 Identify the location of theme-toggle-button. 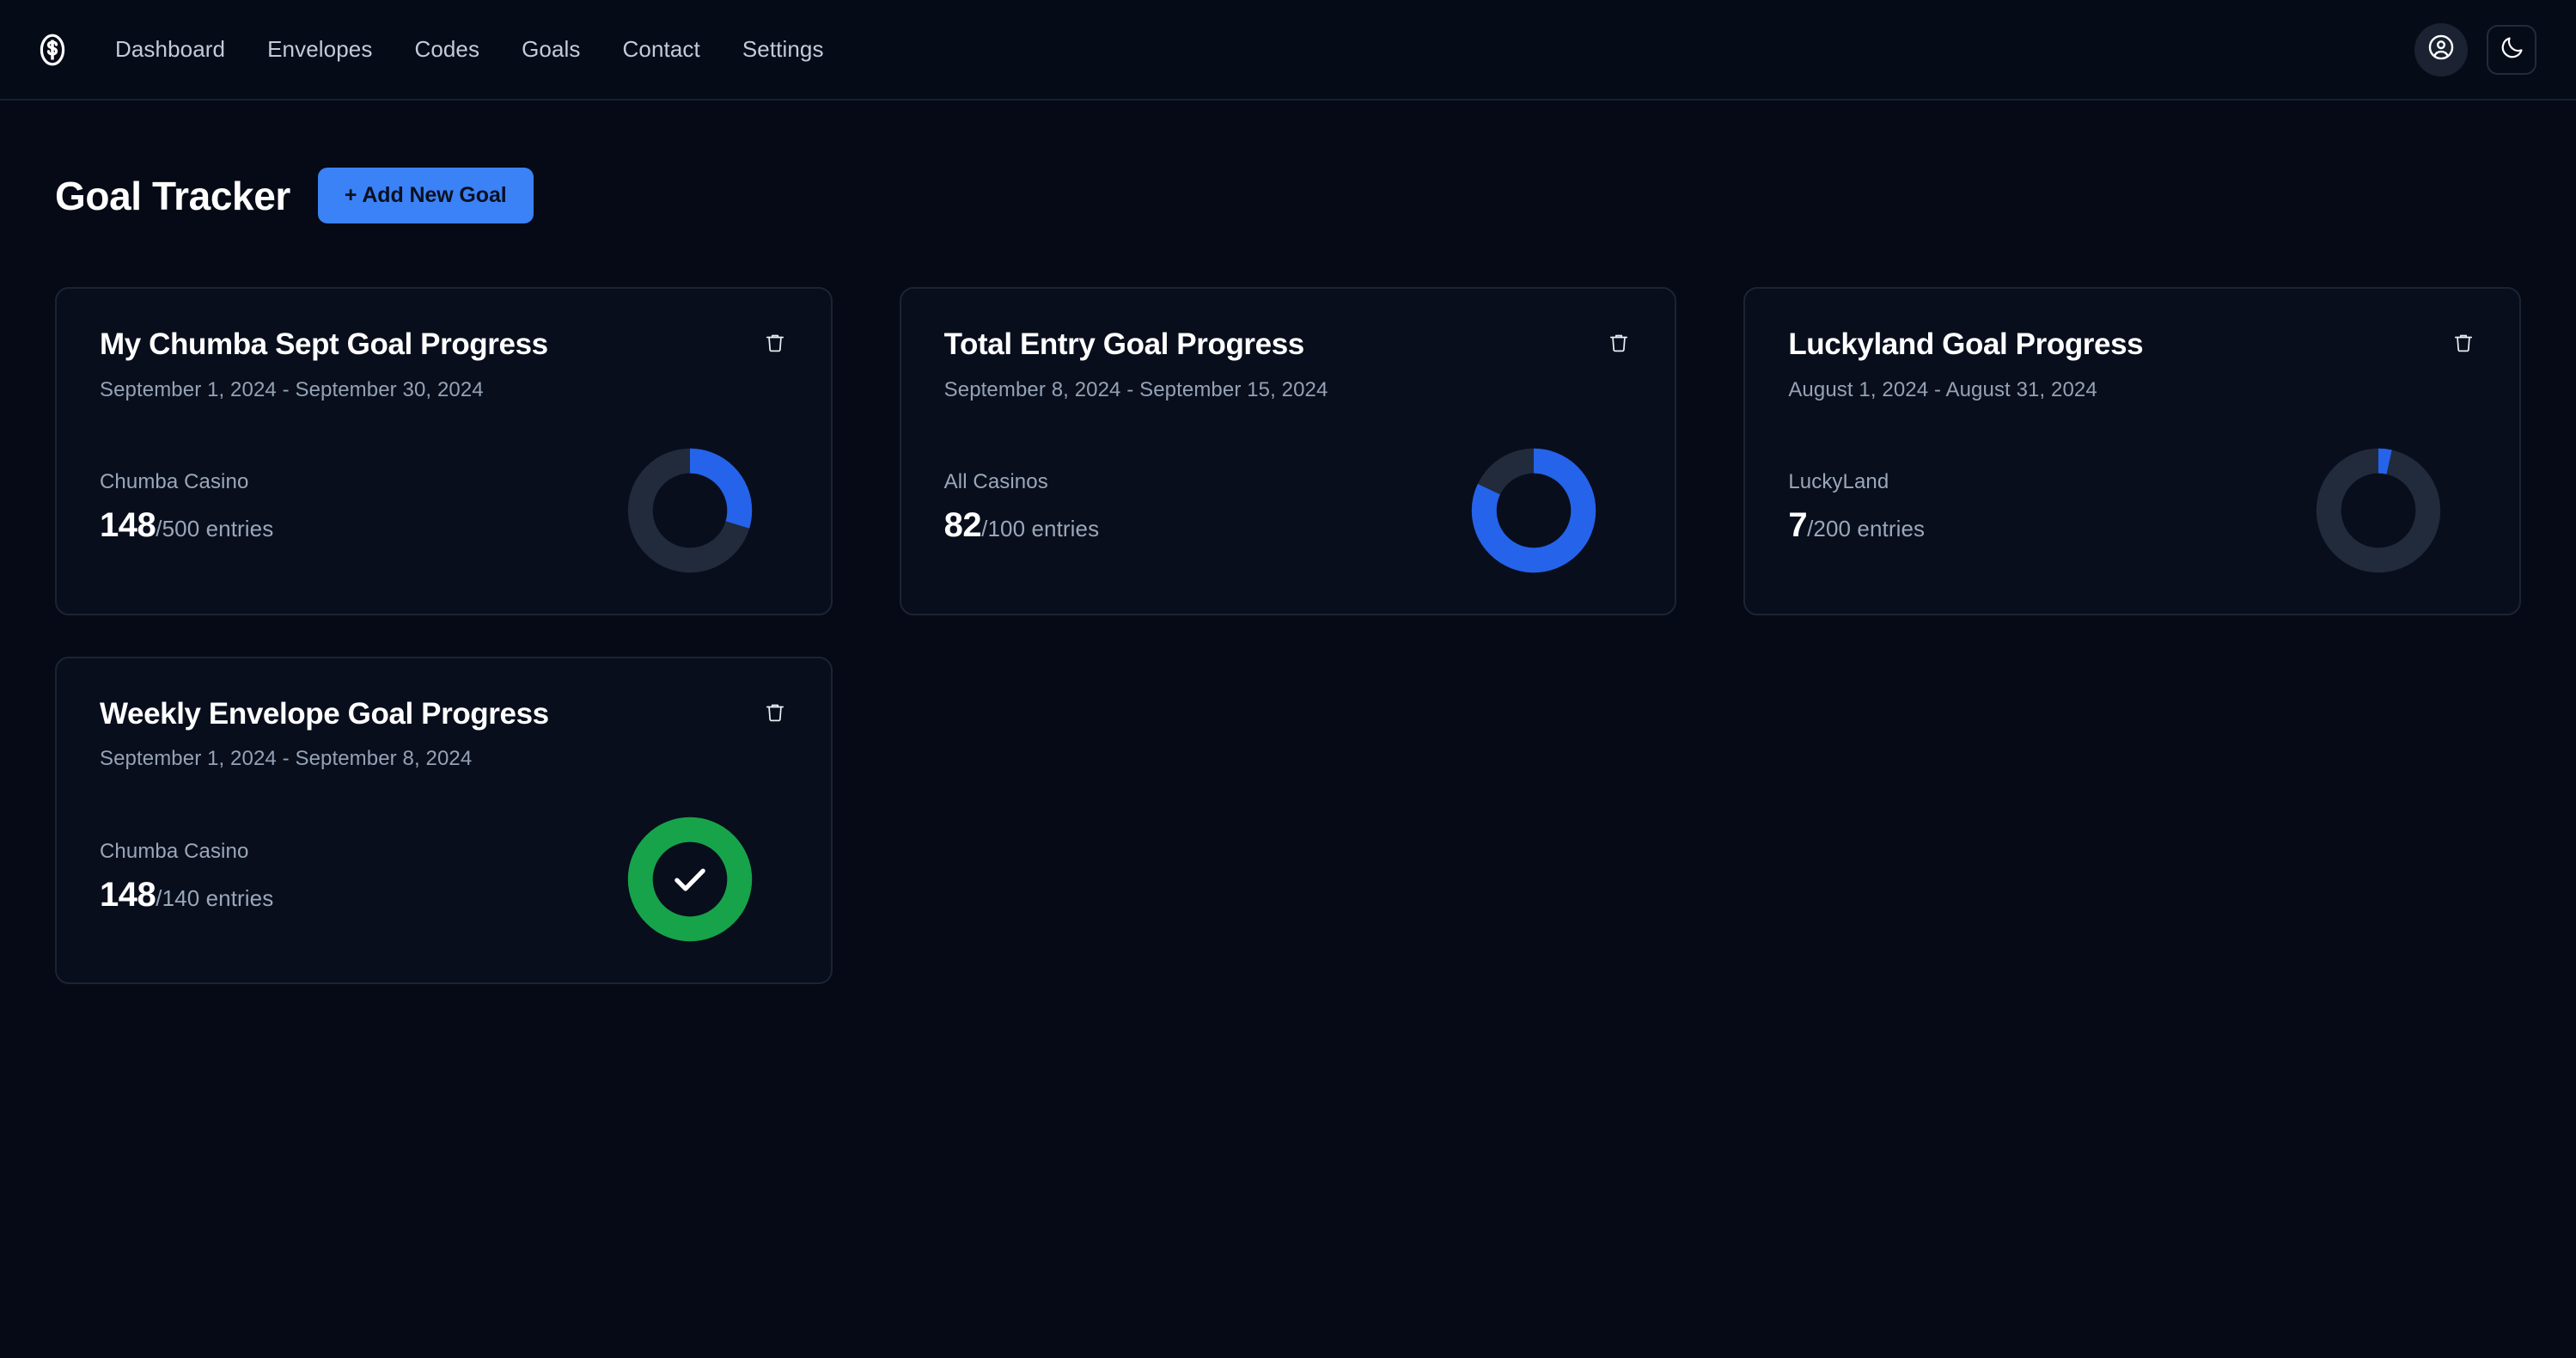
(2511, 50).